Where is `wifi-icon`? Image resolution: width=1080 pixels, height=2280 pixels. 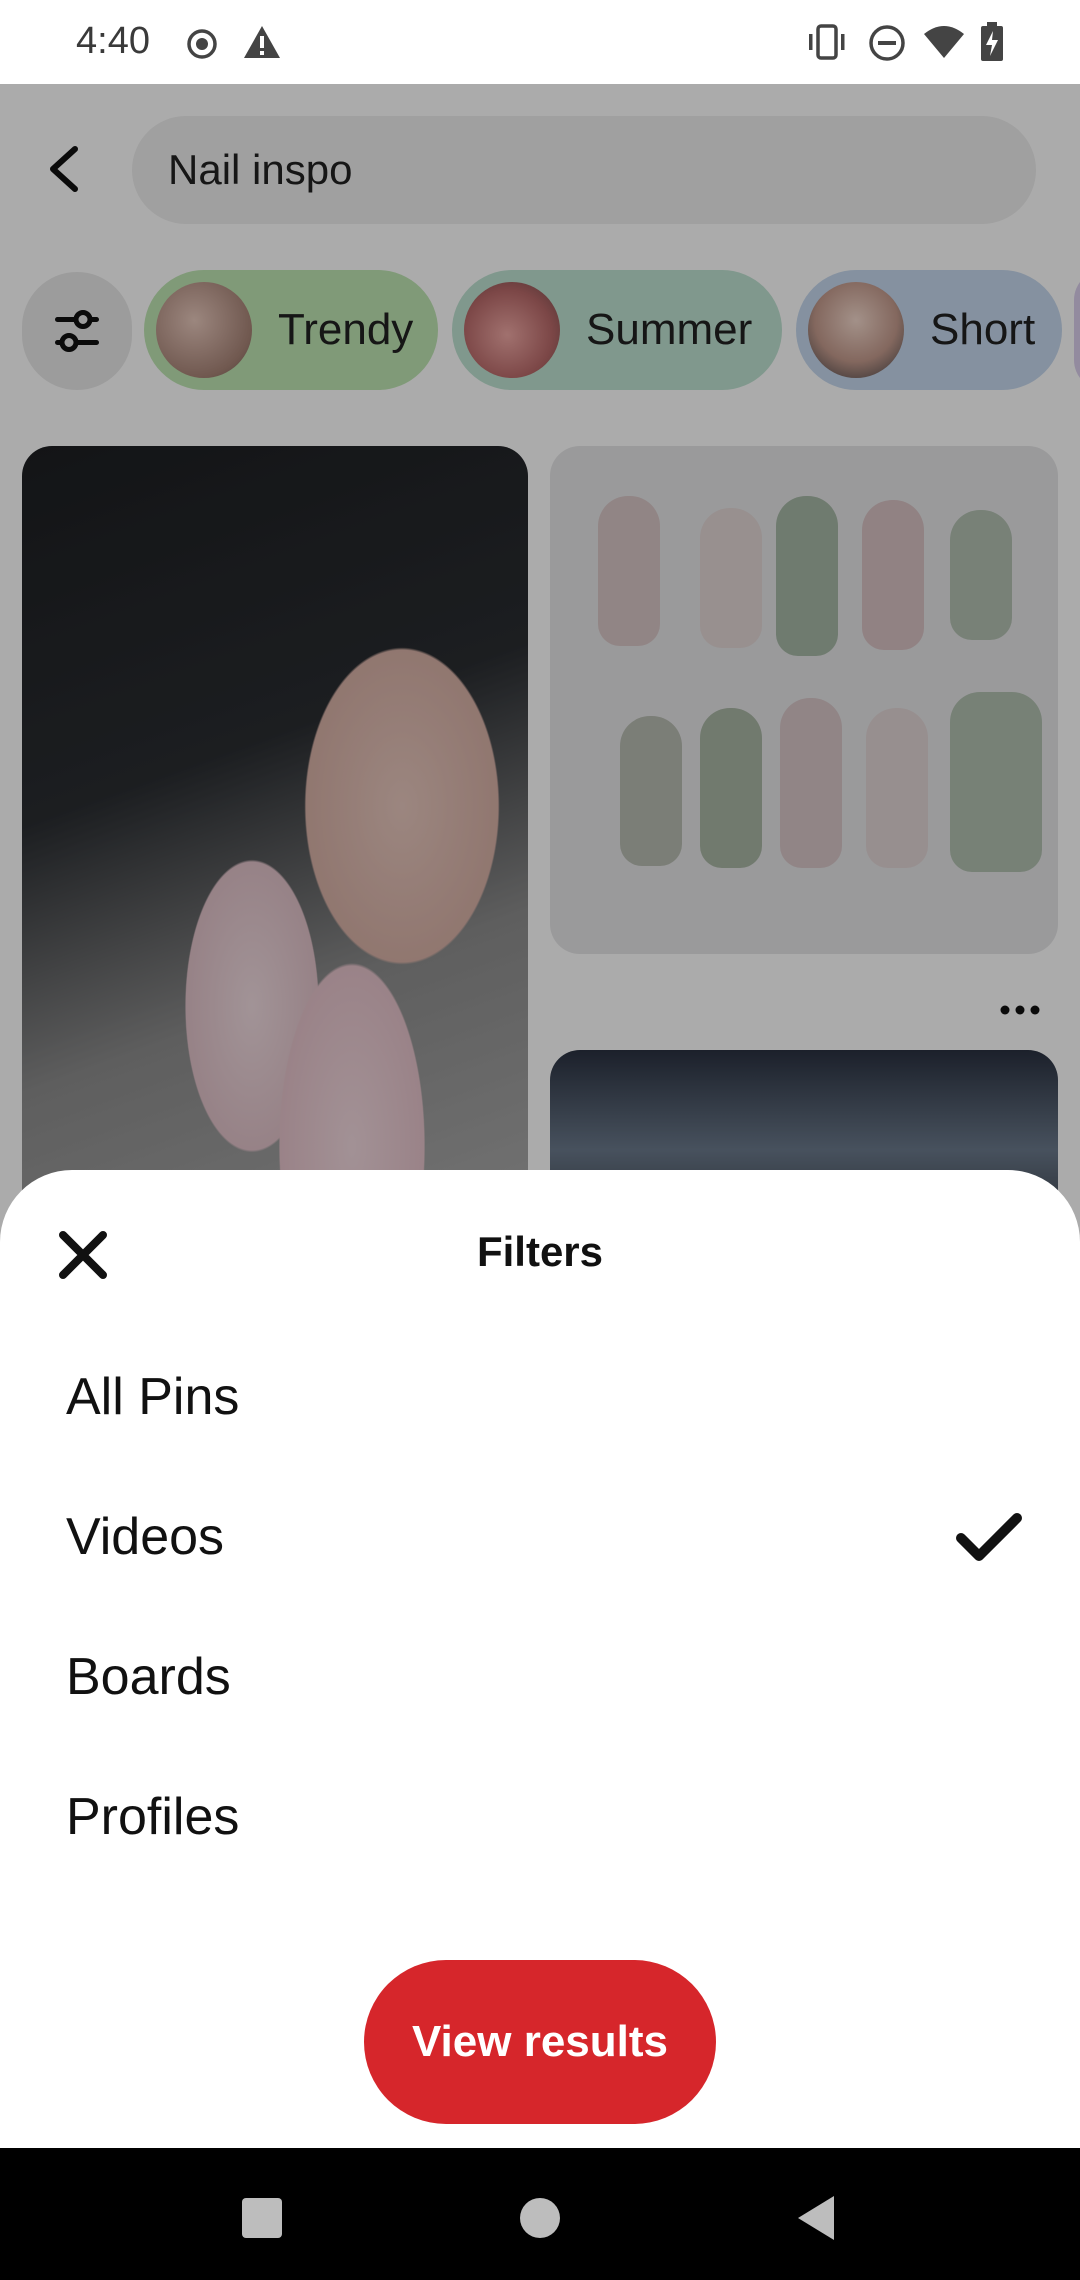 wifi-icon is located at coordinates (944, 44).